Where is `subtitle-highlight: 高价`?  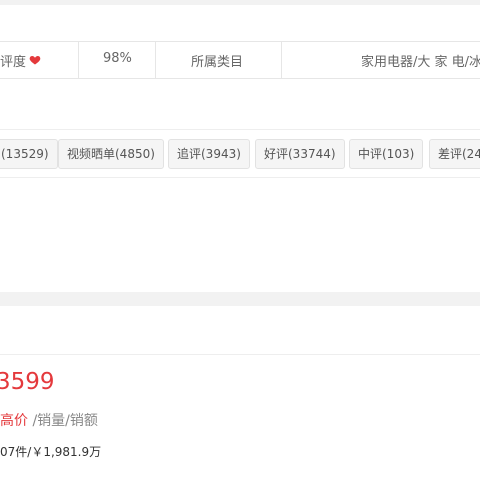 subtitle-highlight: 高价 is located at coordinates (14, 421).